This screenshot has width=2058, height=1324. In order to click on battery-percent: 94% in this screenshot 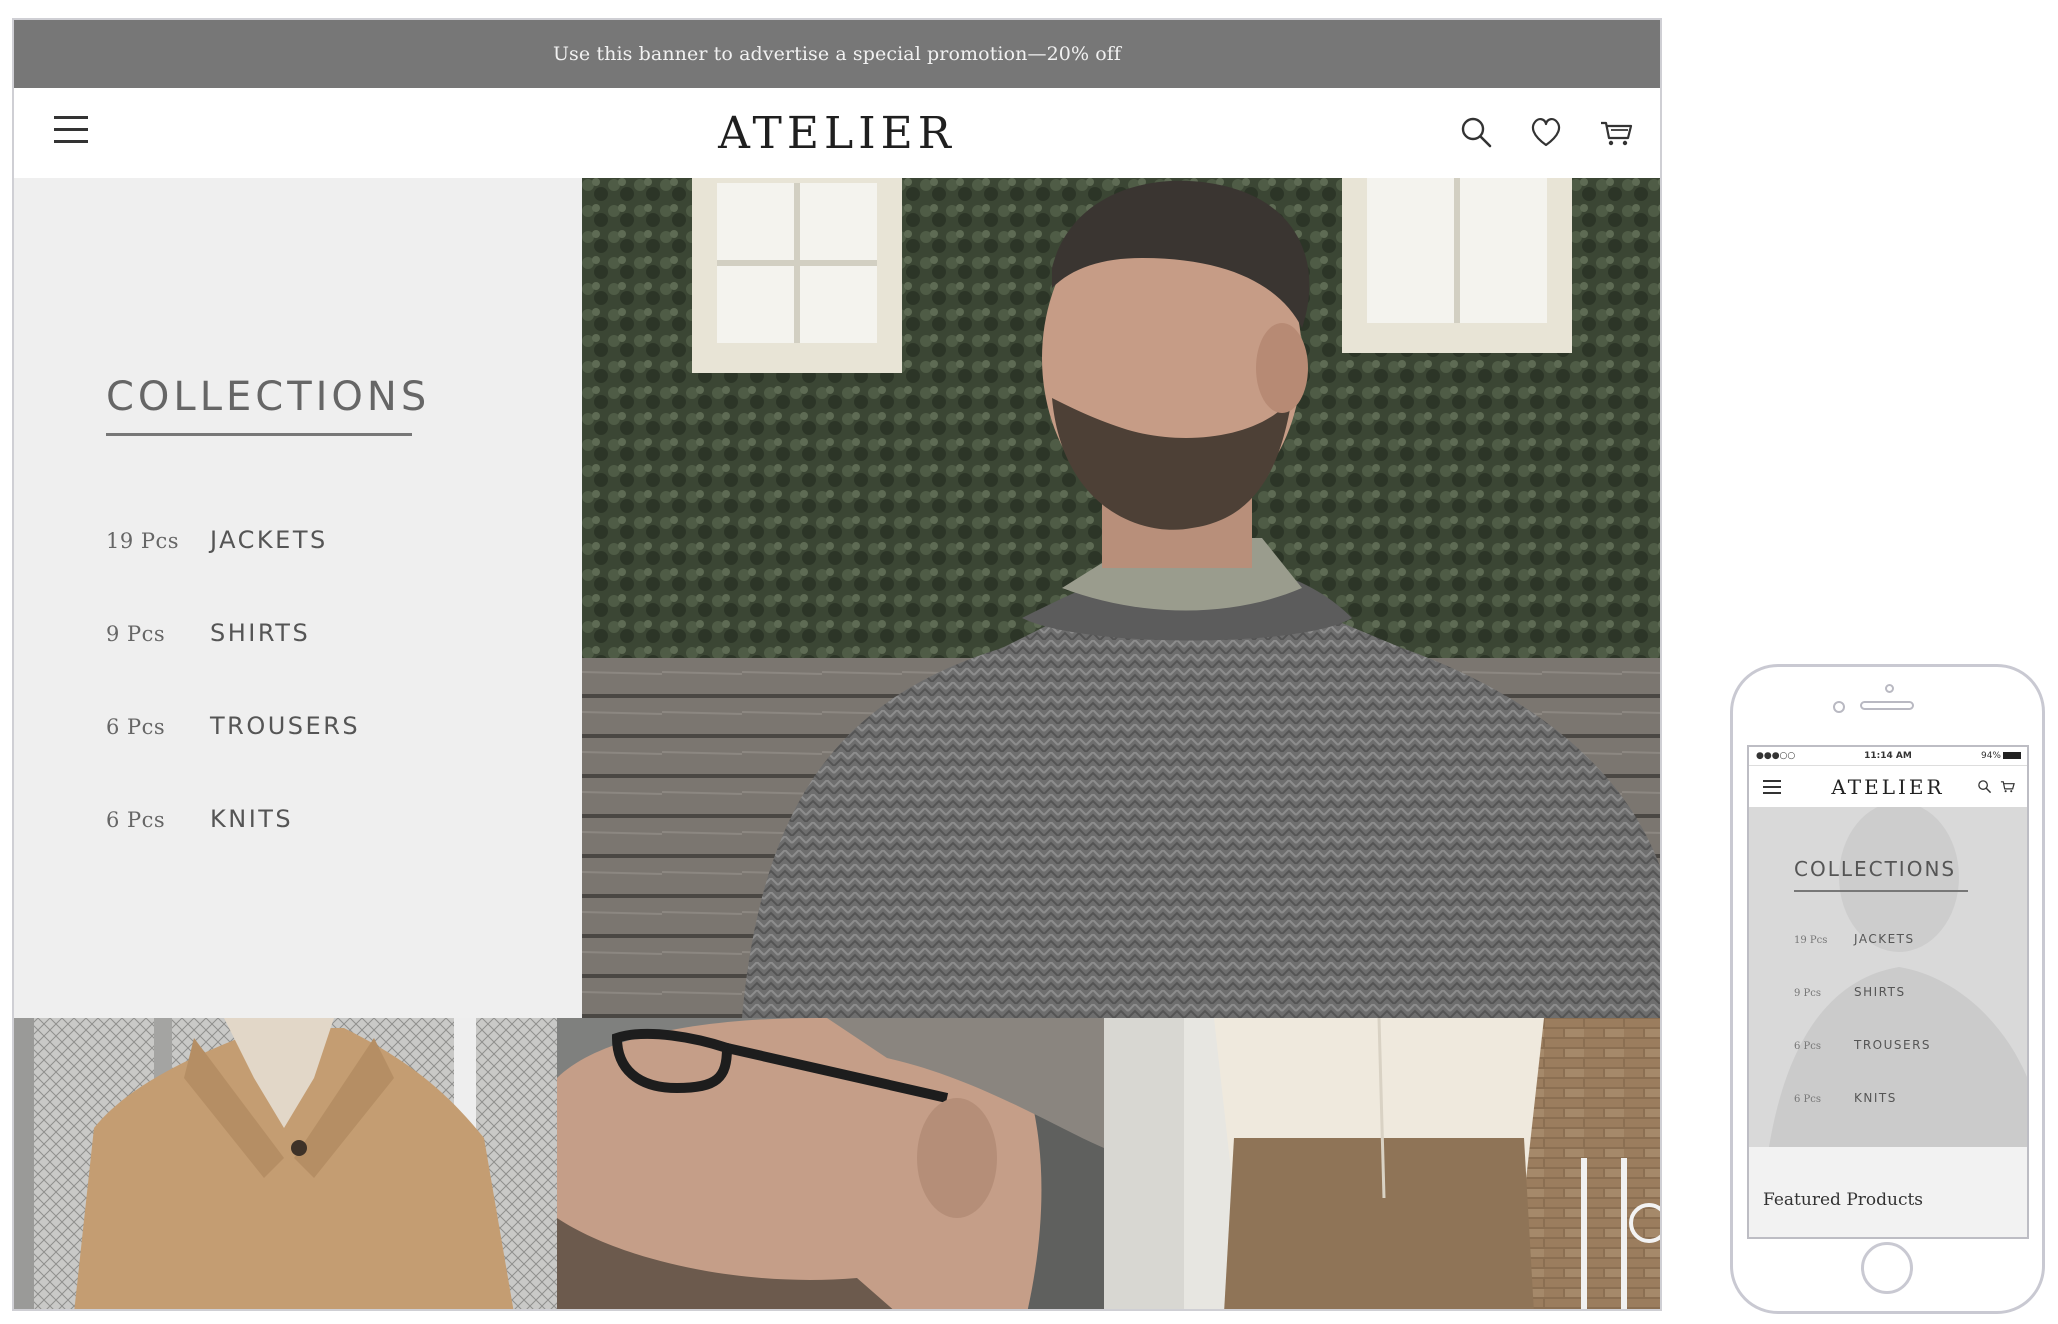, I will do `click(1990, 756)`.